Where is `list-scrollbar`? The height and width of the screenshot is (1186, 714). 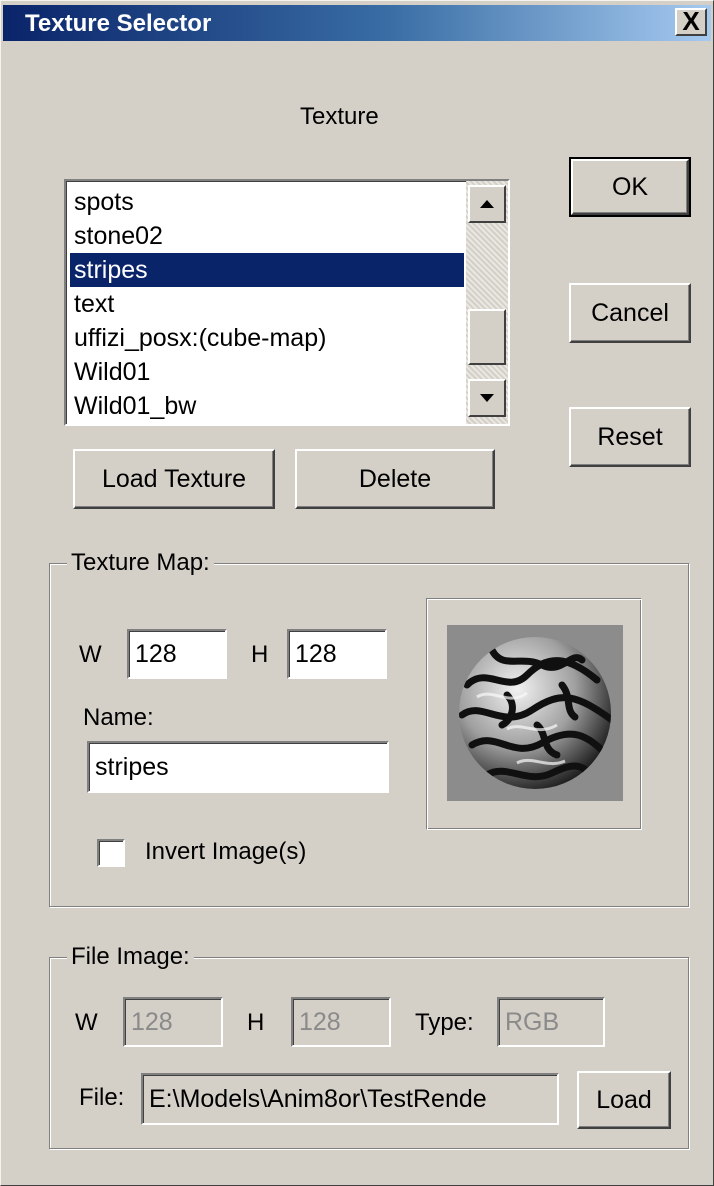 list-scrollbar is located at coordinates (487, 302).